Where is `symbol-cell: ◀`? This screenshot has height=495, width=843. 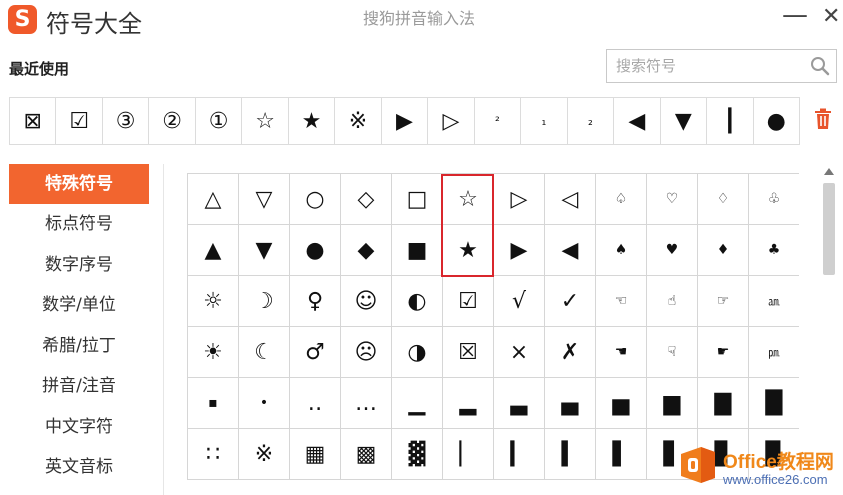
symbol-cell: ◀ is located at coordinates (570, 250).